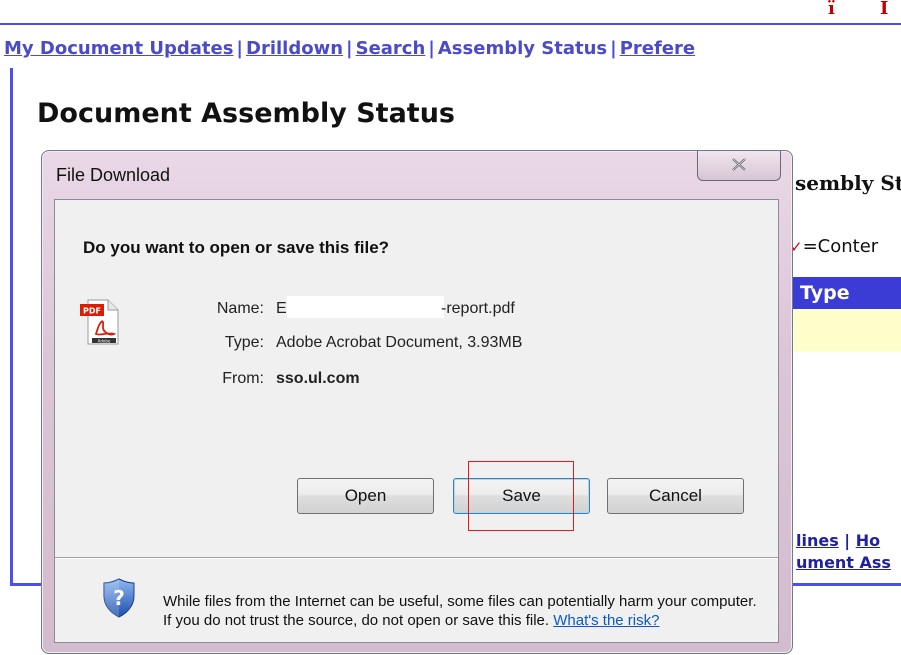 The width and height of the screenshot is (901, 655). I want to click on security-shield-icon: ?, so click(119, 598).